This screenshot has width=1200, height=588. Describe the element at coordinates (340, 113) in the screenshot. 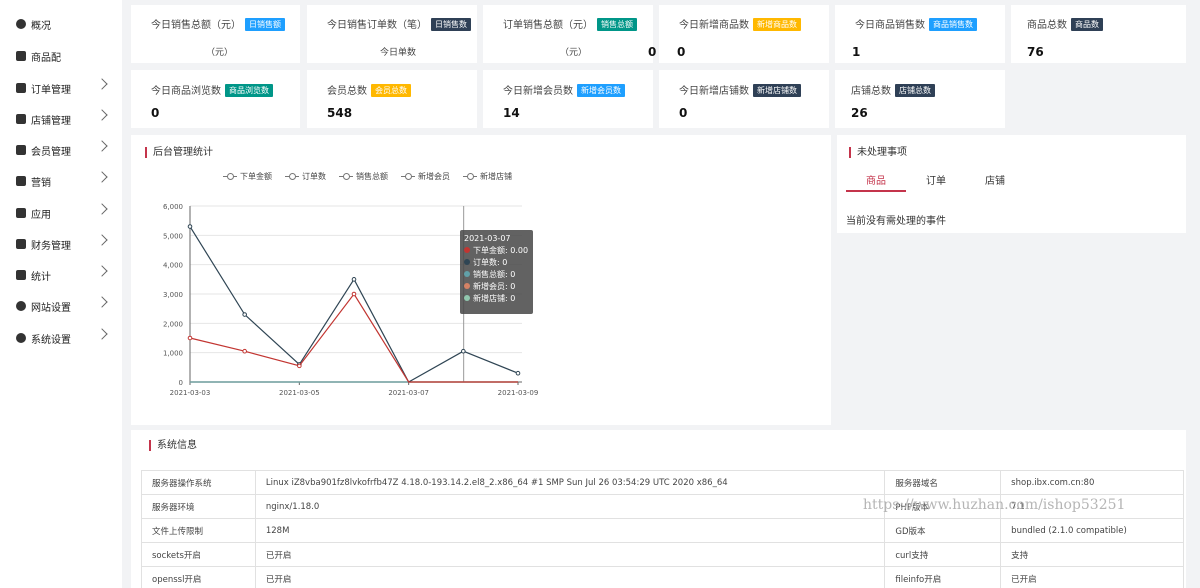

I see `stat-card-value: 548` at that location.